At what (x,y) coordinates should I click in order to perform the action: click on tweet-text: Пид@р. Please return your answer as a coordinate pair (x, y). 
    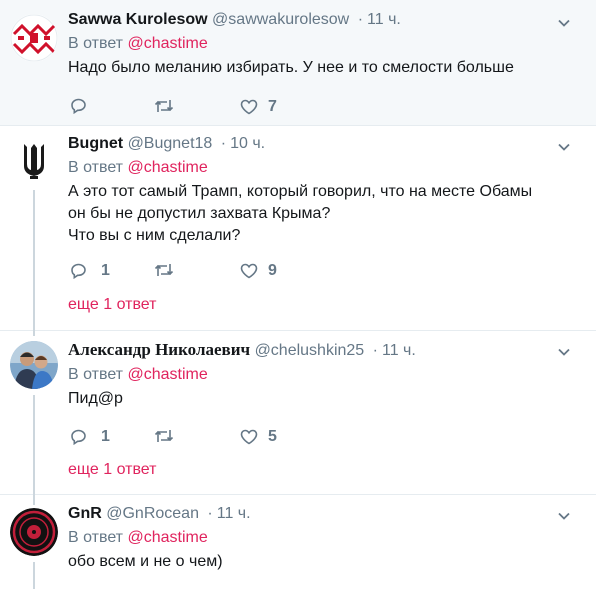
    Looking at the image, I should click on (95, 398).